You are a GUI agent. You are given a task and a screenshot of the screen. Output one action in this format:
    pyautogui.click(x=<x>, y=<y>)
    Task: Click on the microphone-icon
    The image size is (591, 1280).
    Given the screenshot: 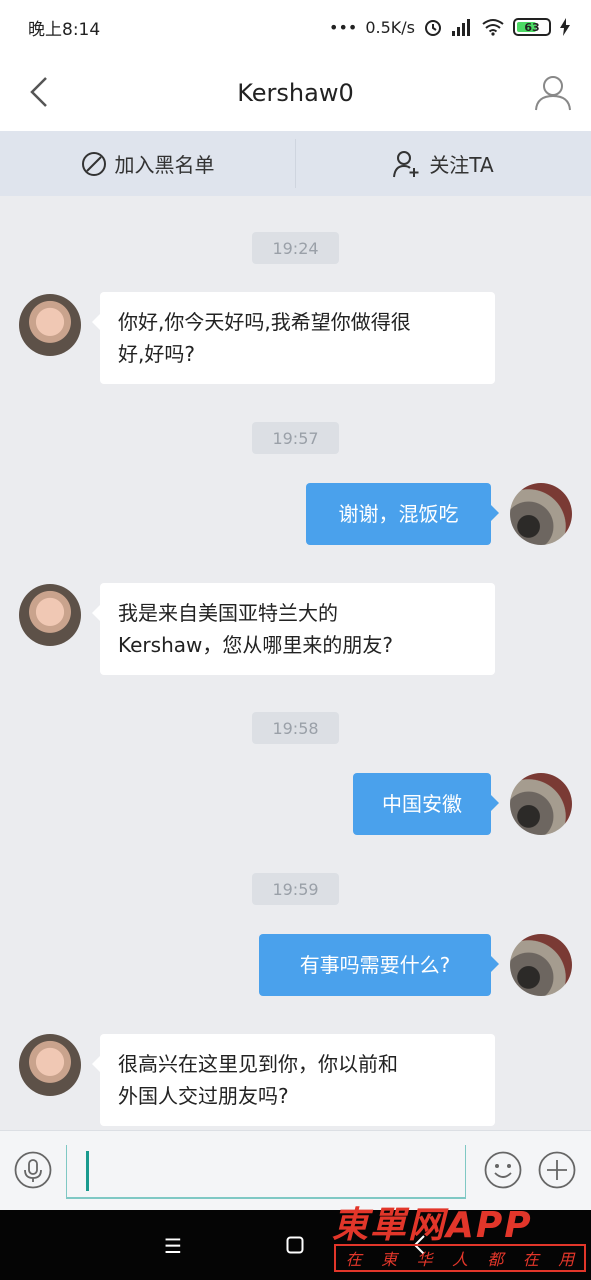 What is the action you would take?
    pyautogui.click(x=33, y=1170)
    